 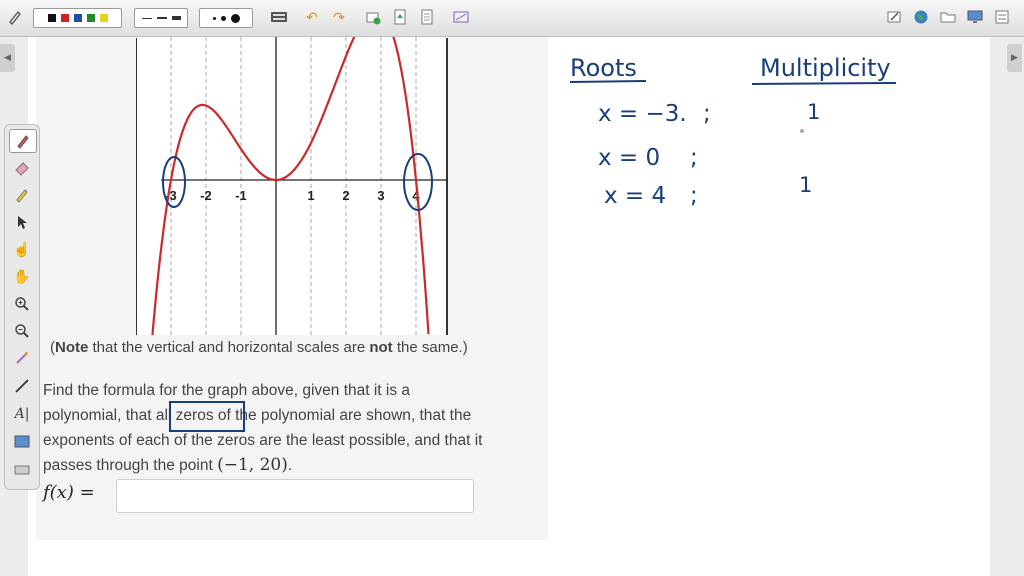 I want to click on answer-input, so click(x=295, y=496).